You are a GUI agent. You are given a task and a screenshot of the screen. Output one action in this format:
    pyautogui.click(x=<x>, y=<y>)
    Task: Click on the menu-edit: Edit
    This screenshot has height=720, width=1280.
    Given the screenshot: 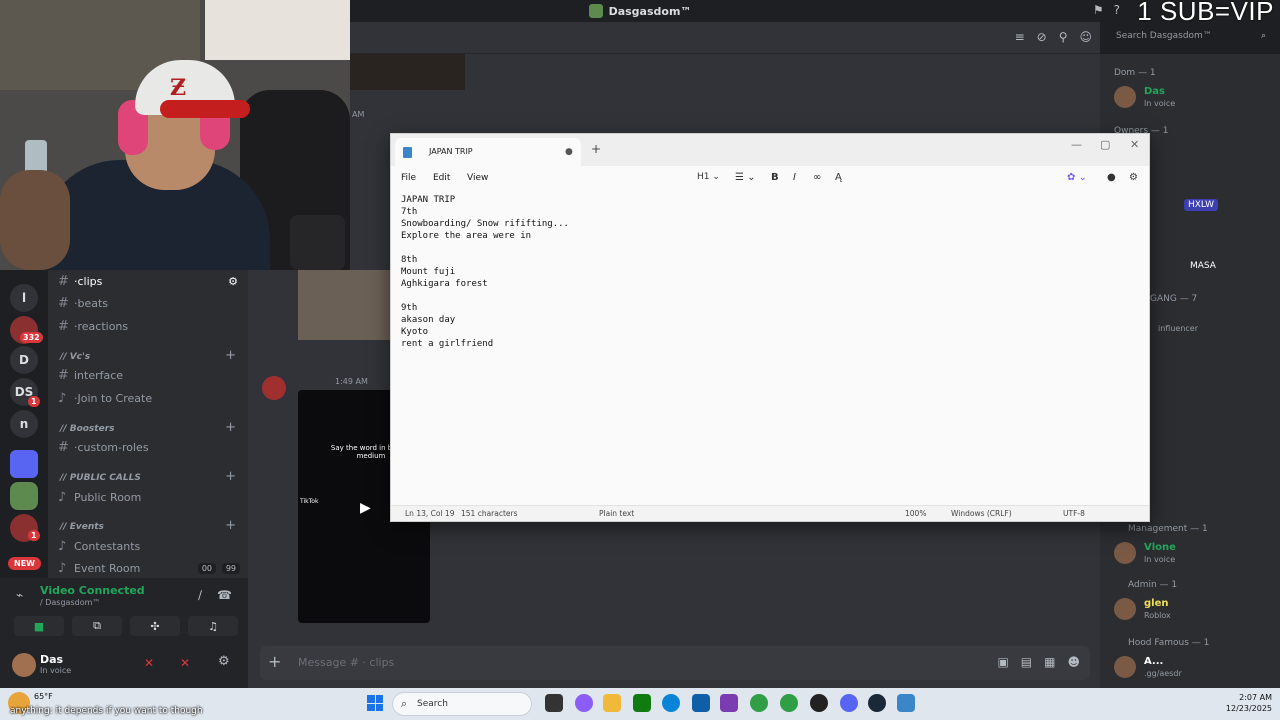 What is the action you would take?
    pyautogui.click(x=441, y=178)
    